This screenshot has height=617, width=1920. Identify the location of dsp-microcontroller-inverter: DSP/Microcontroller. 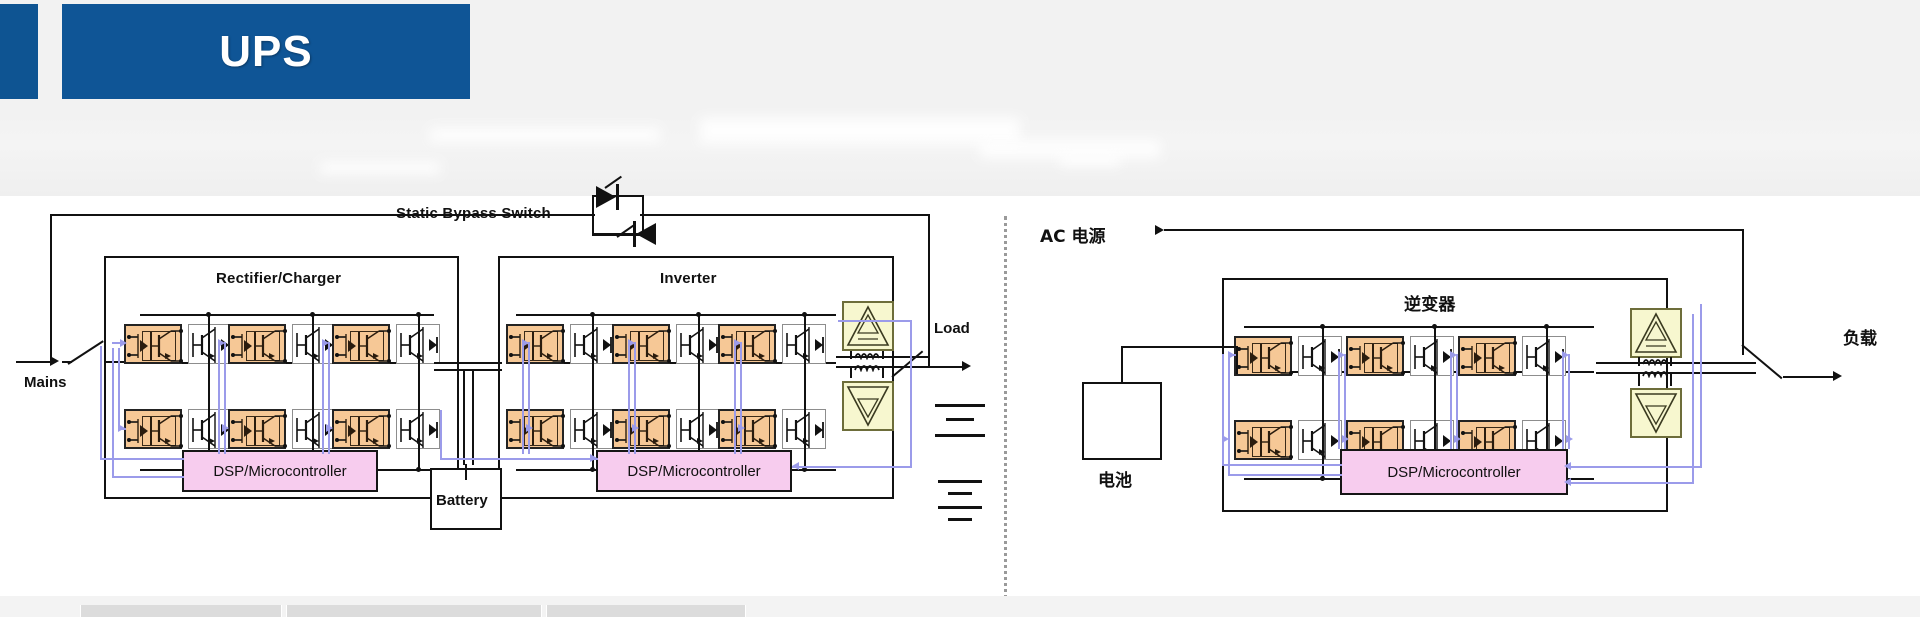
(694, 471).